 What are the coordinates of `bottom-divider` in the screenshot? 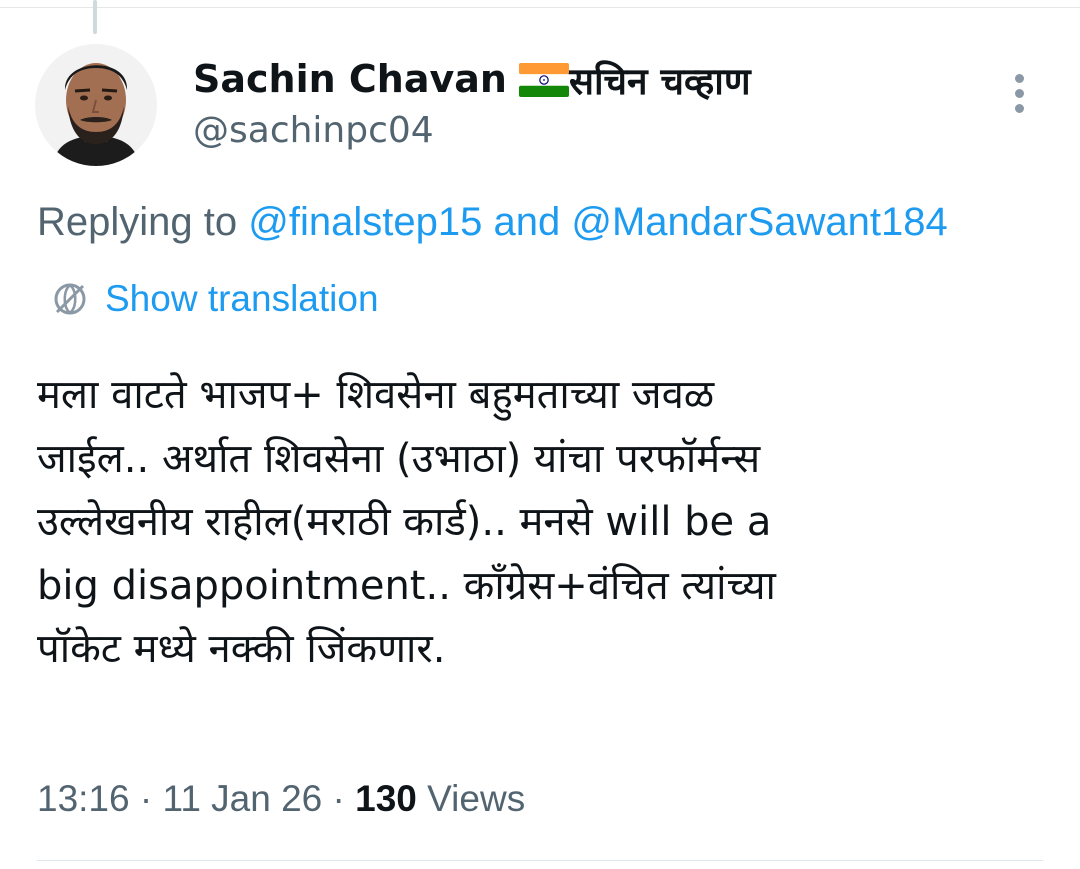 It's located at (540, 860).